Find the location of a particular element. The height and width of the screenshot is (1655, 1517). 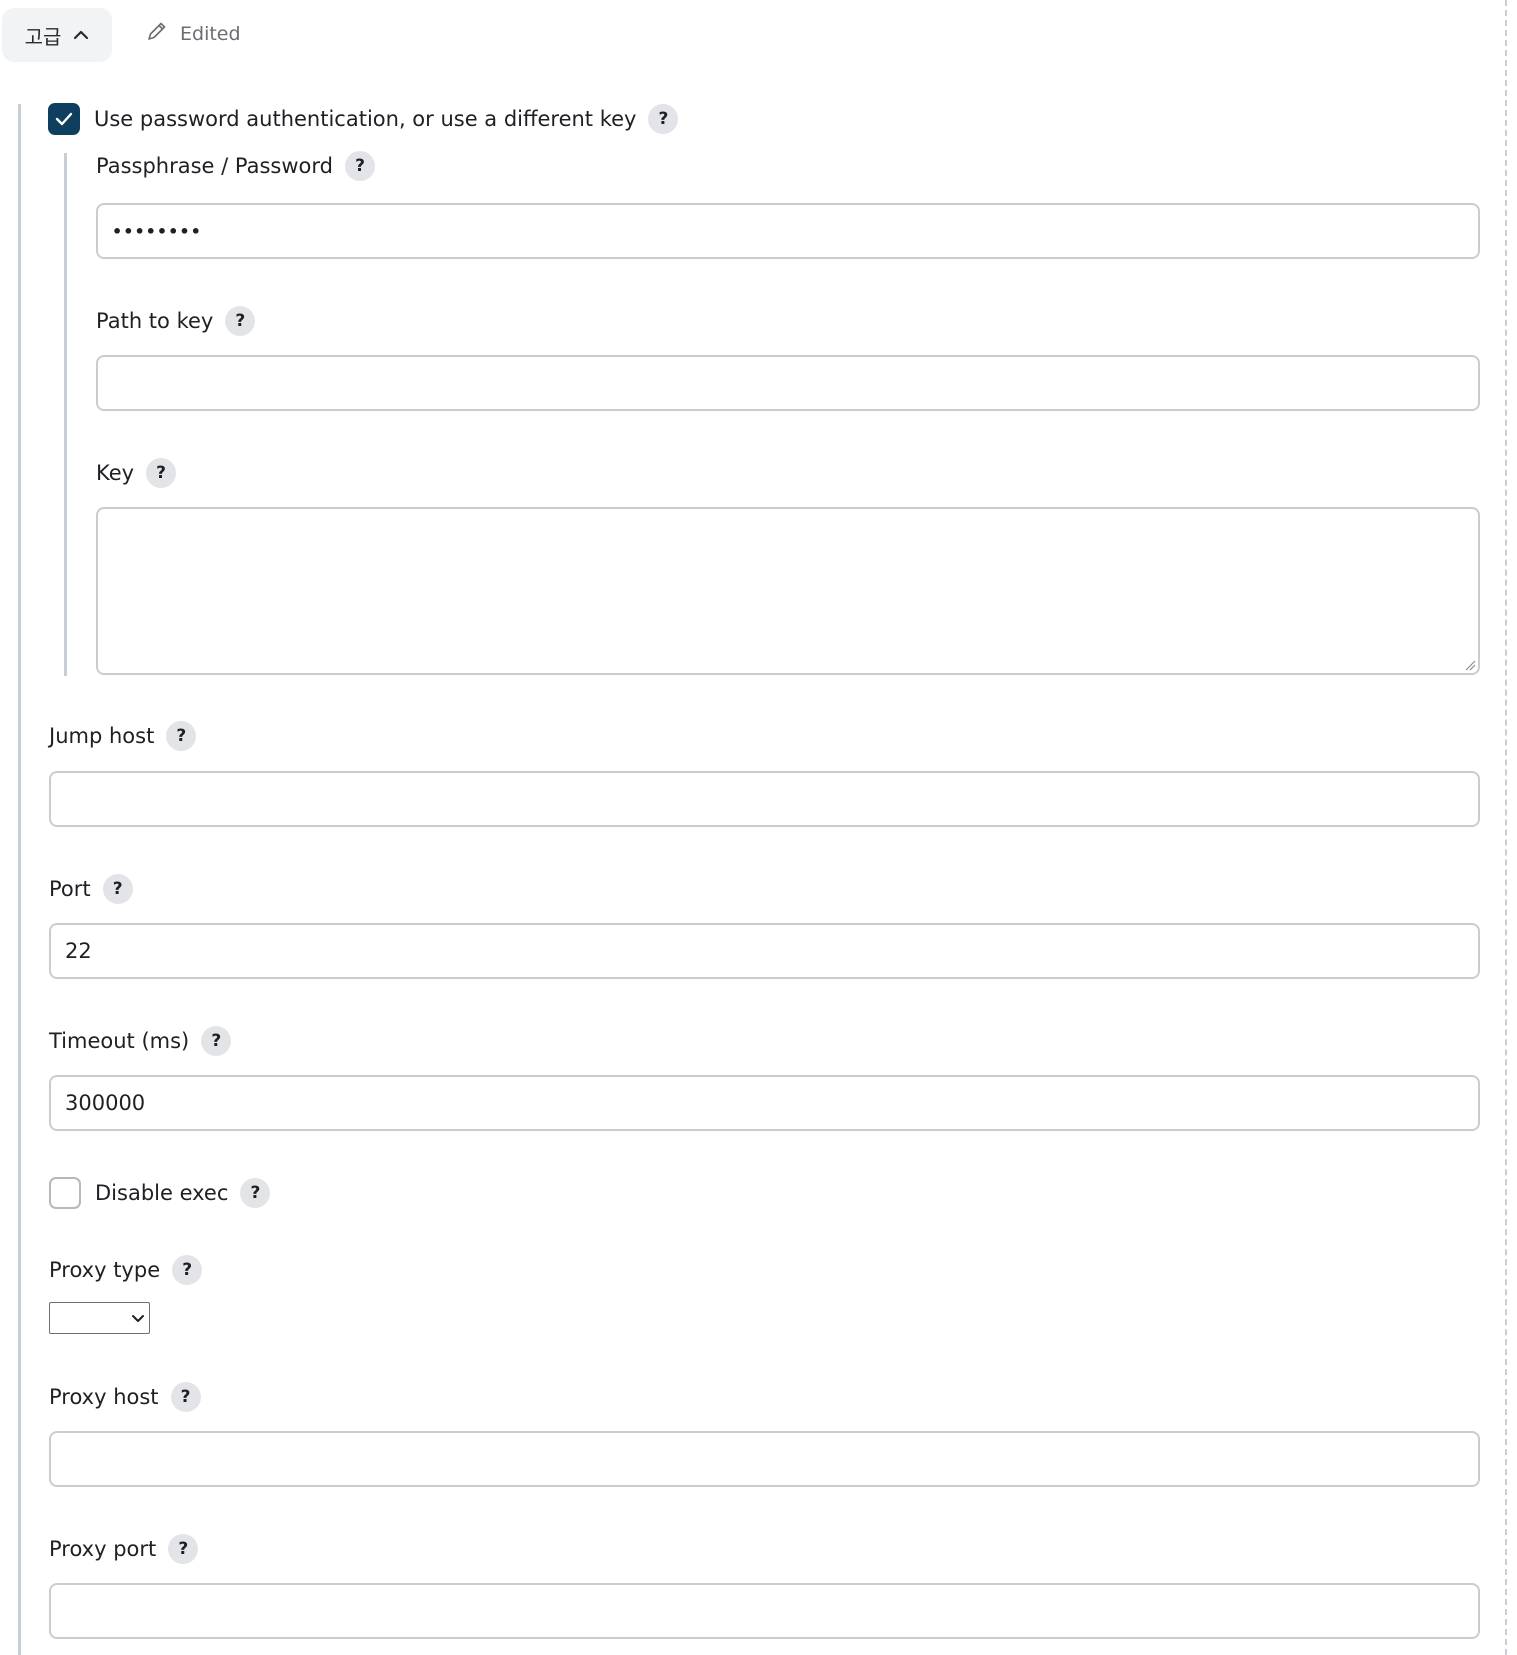

passphrase-label-row: Passphrase / Password ? is located at coordinates (235, 166).